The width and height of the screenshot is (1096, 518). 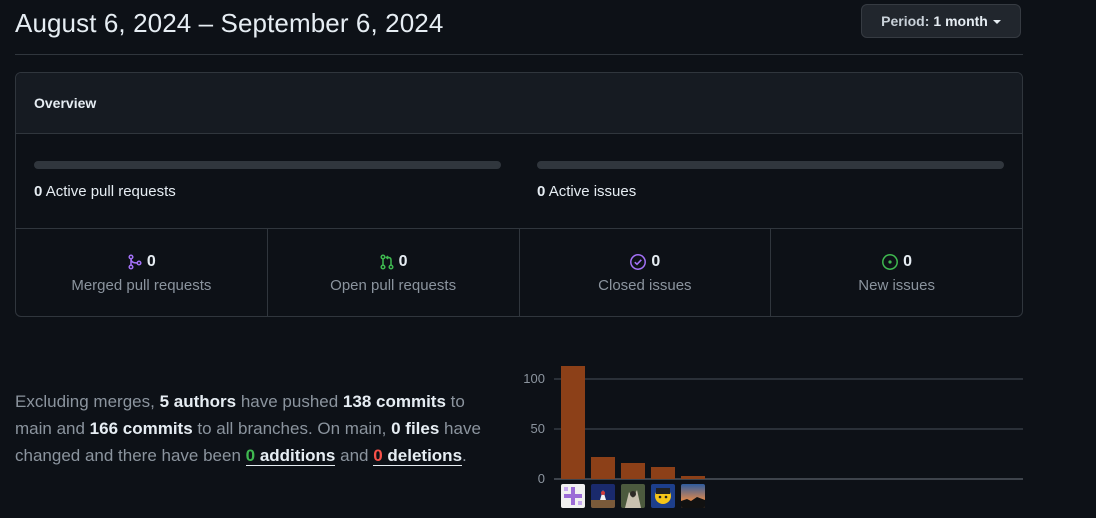 I want to click on issue-opened-icon, so click(x=890, y=262).